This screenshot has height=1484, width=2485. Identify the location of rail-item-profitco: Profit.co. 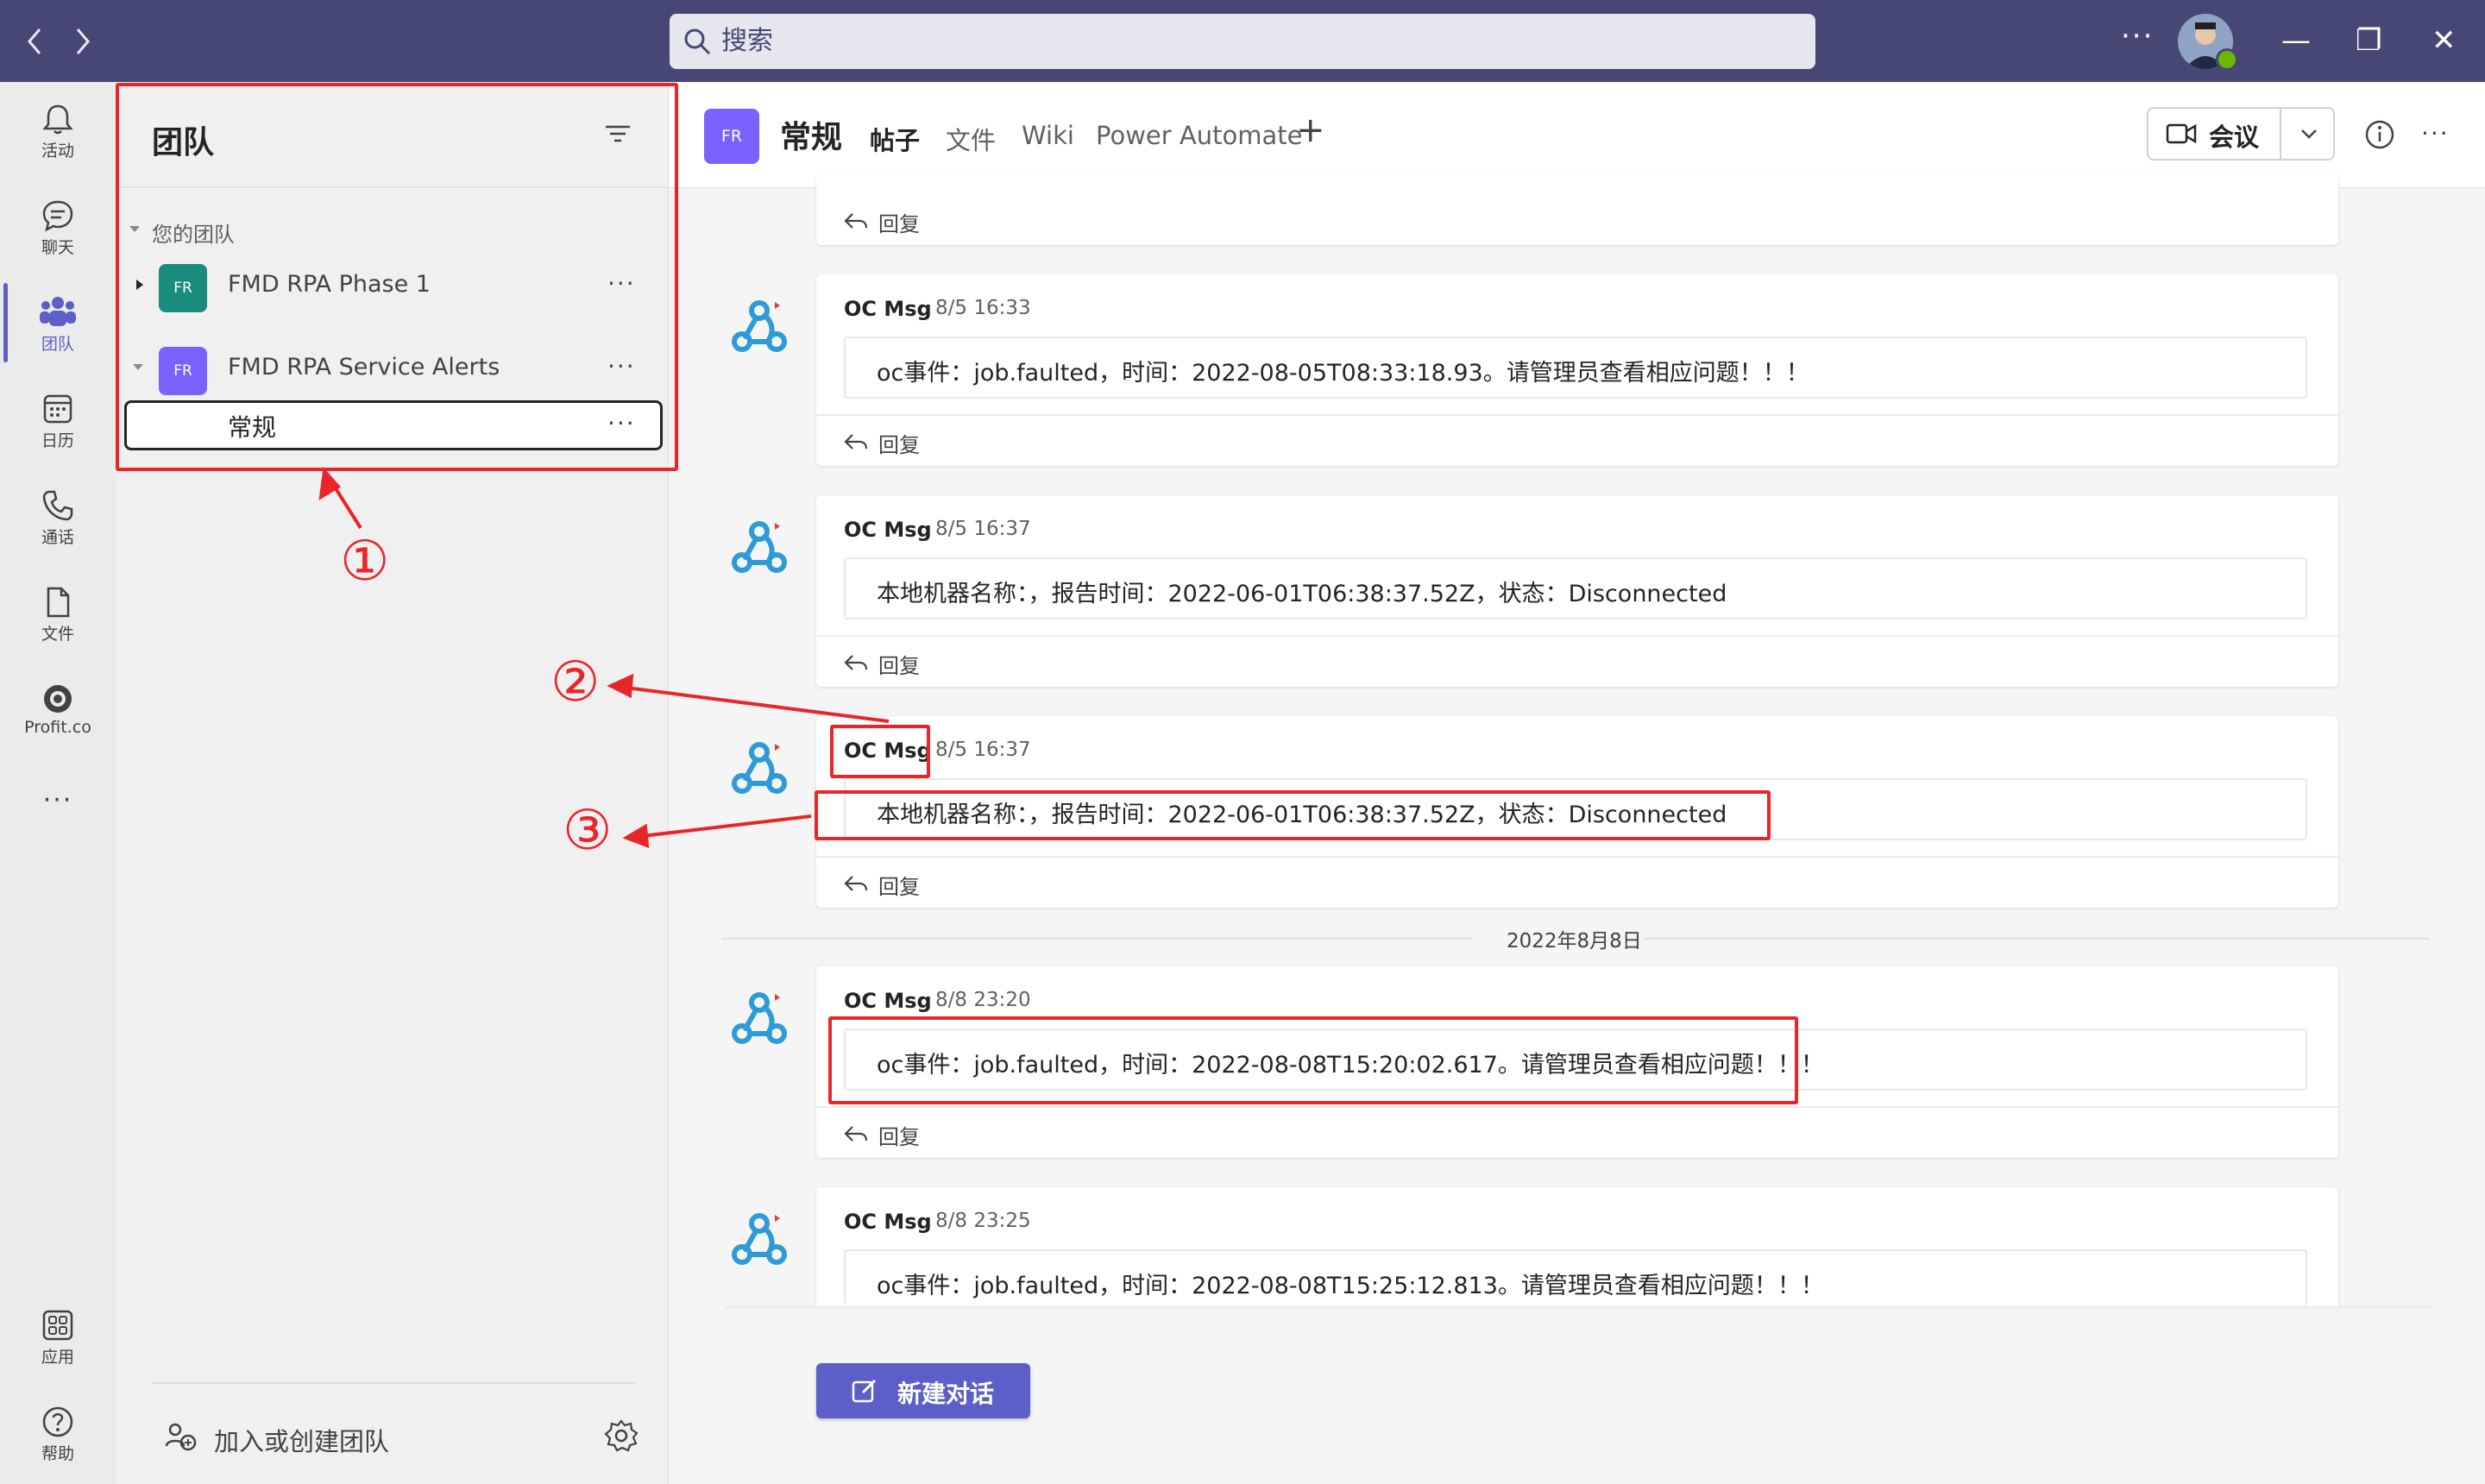
(58, 709).